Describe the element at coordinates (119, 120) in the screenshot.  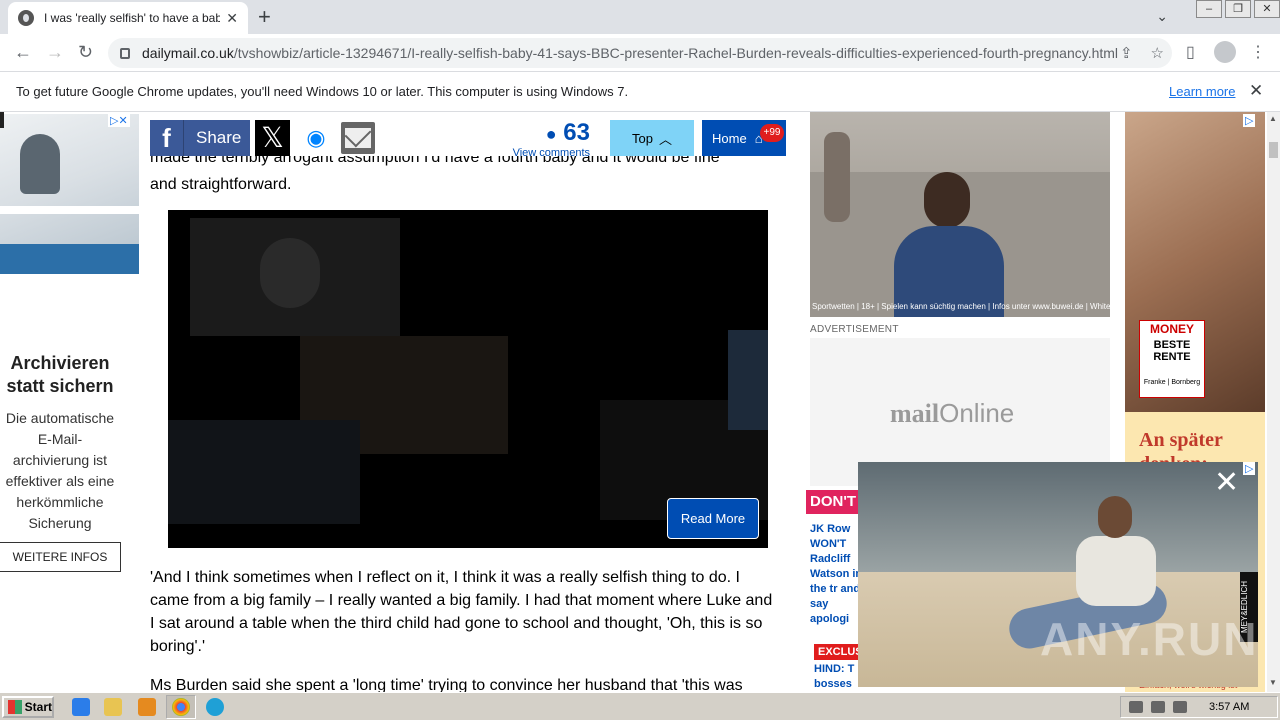
I see `adchoices-icon: ▷✕` at that location.